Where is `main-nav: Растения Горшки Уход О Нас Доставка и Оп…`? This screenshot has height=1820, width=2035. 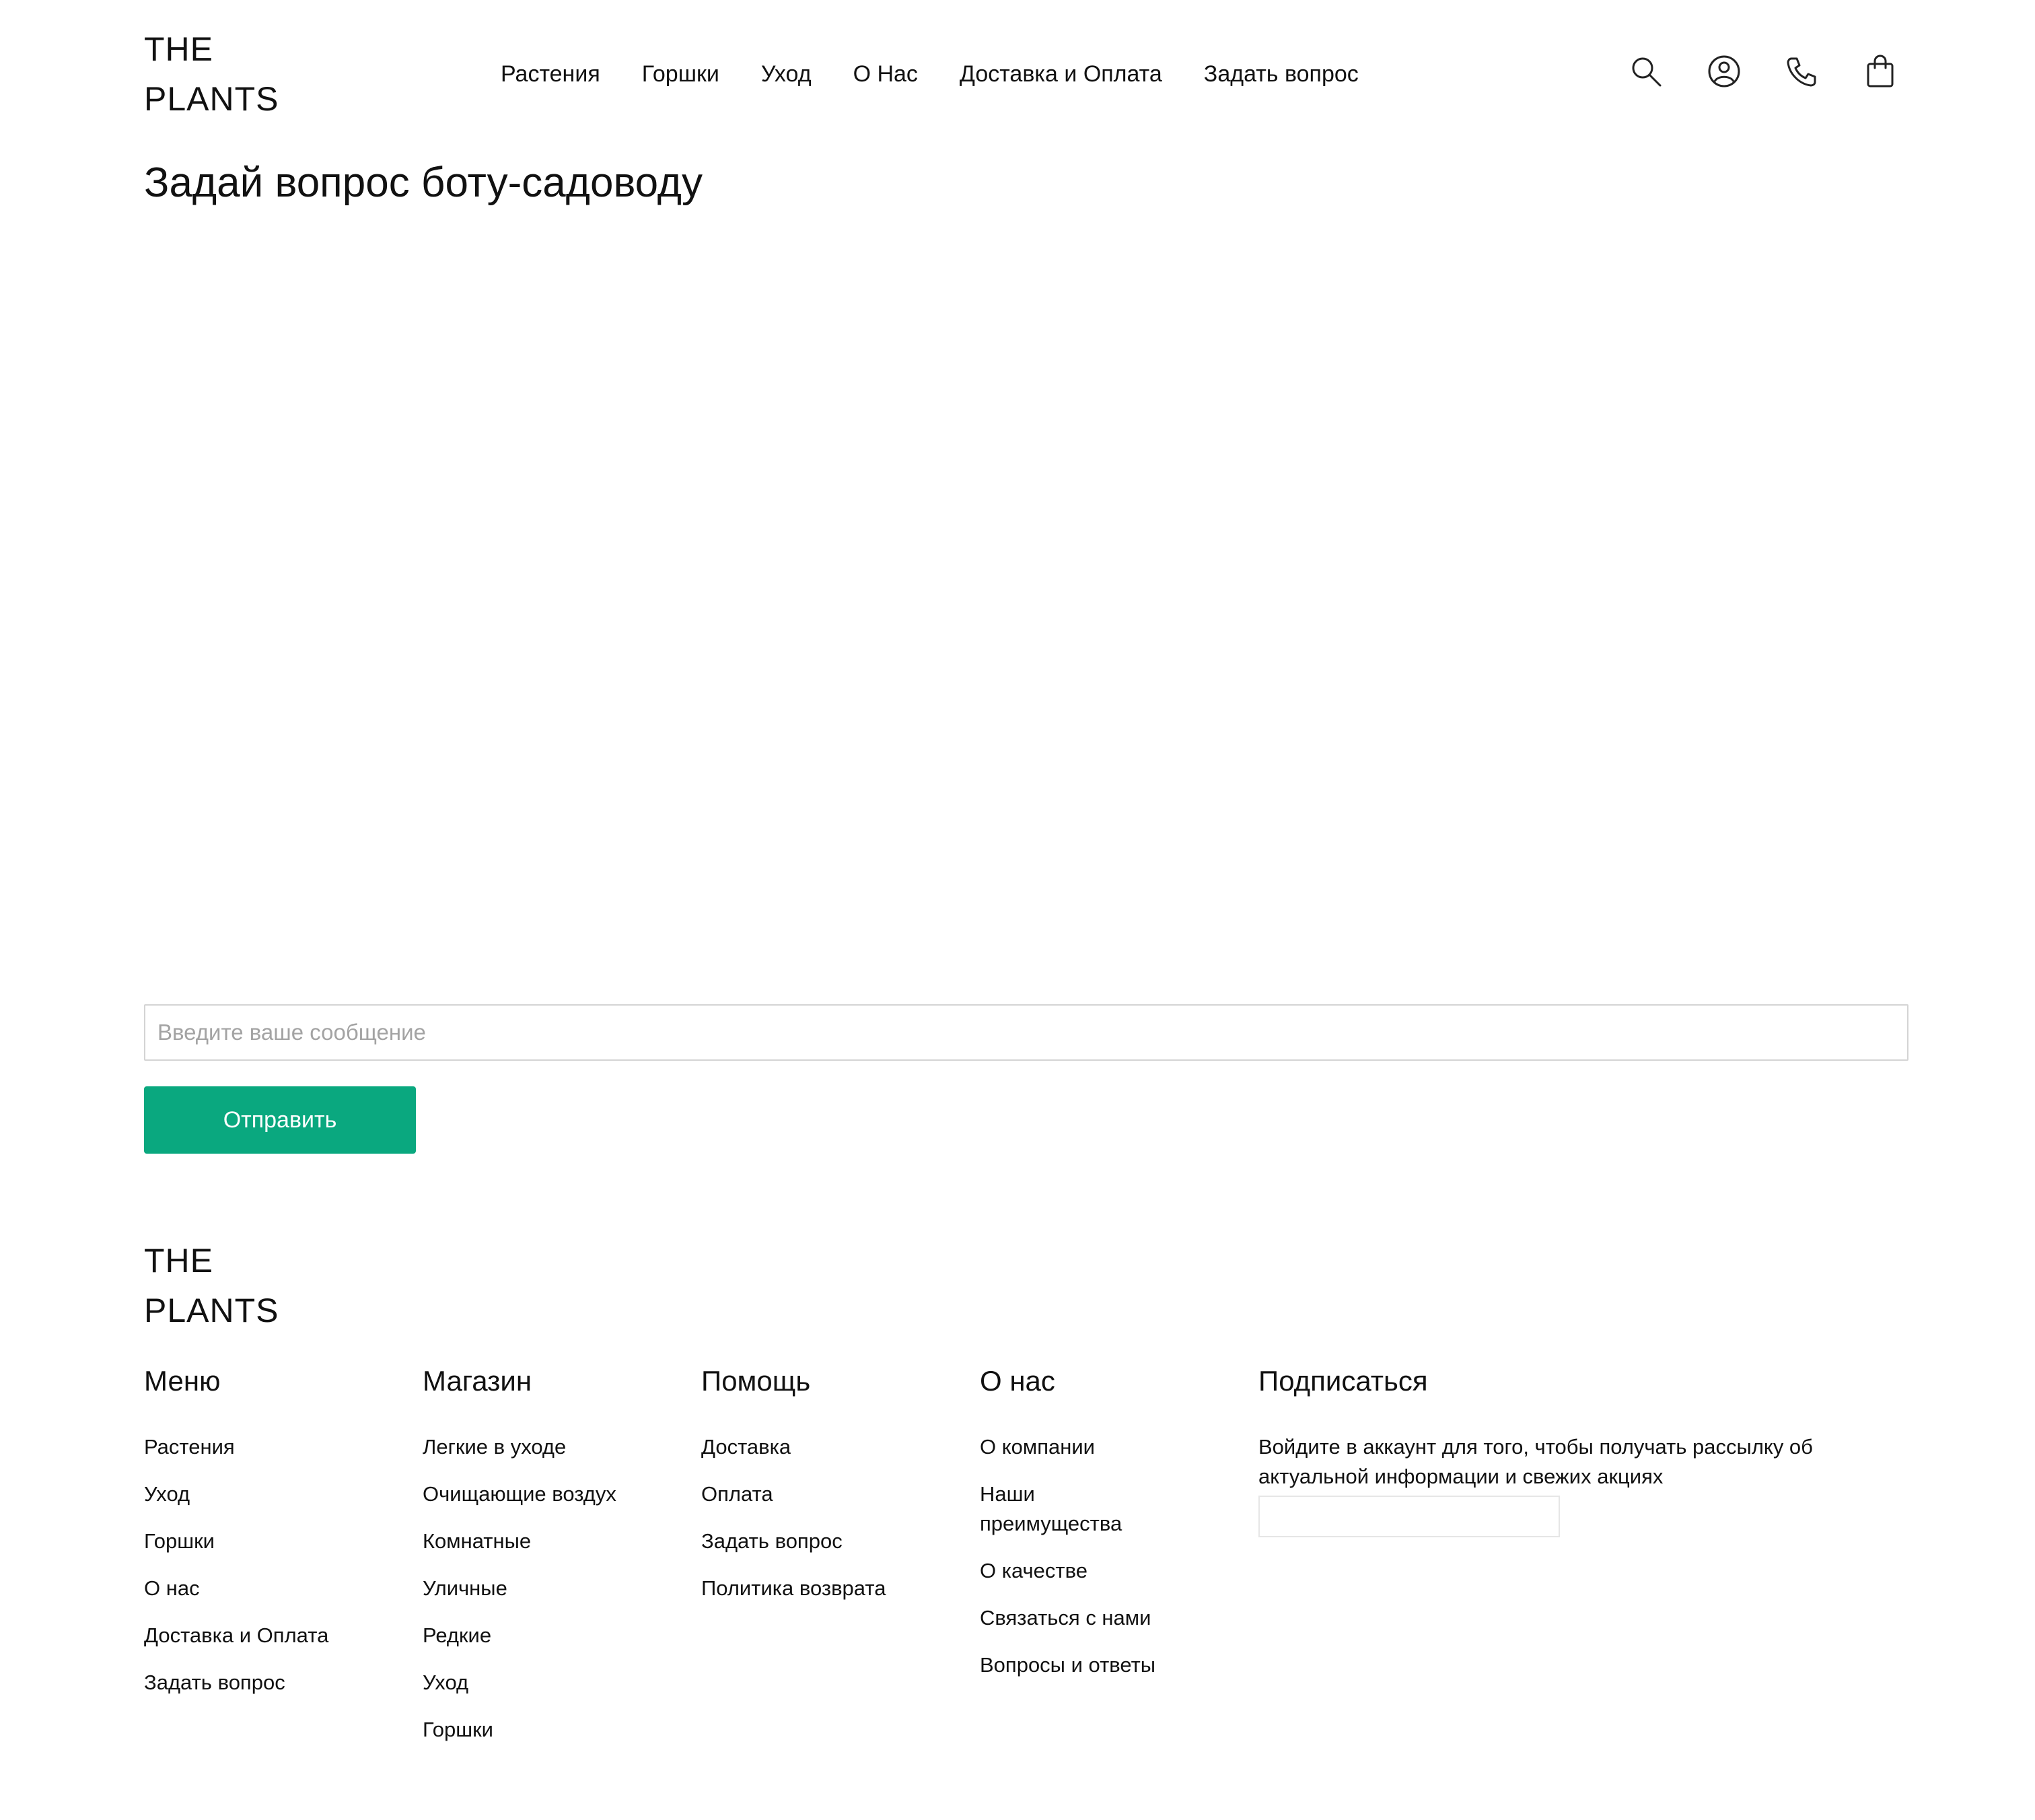
main-nav: Растения Горшки Уход О Нас Доставка и Оп… is located at coordinates (930, 74).